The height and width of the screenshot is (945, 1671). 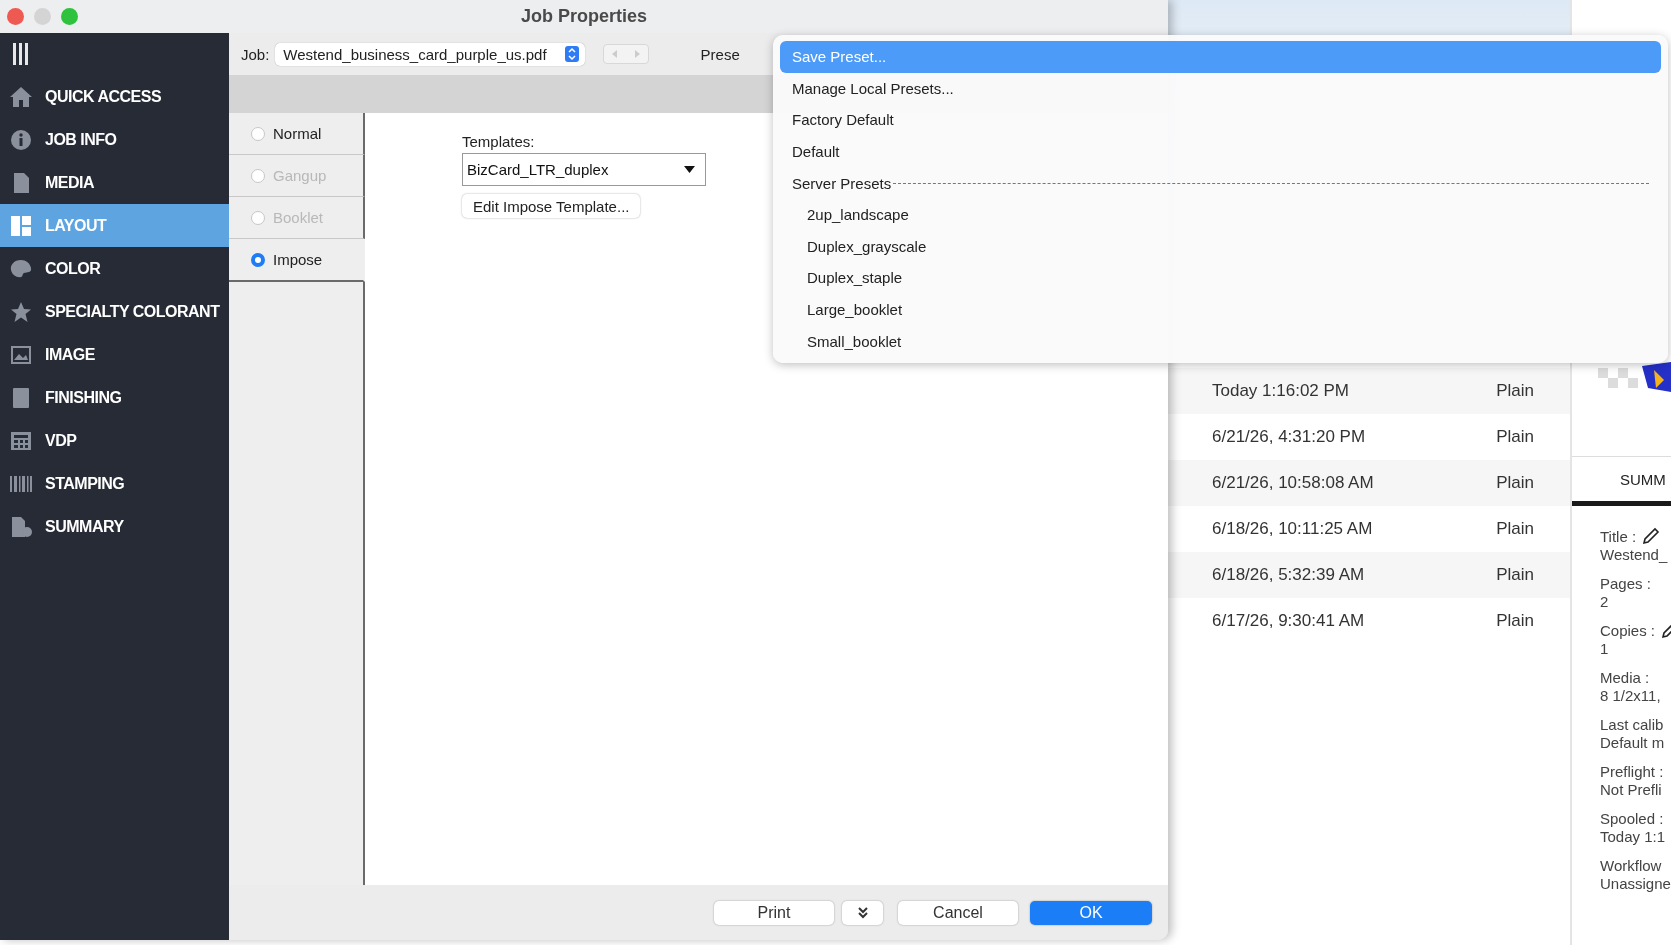 What do you see at coordinates (21, 268) in the screenshot?
I see `palette-icon` at bounding box center [21, 268].